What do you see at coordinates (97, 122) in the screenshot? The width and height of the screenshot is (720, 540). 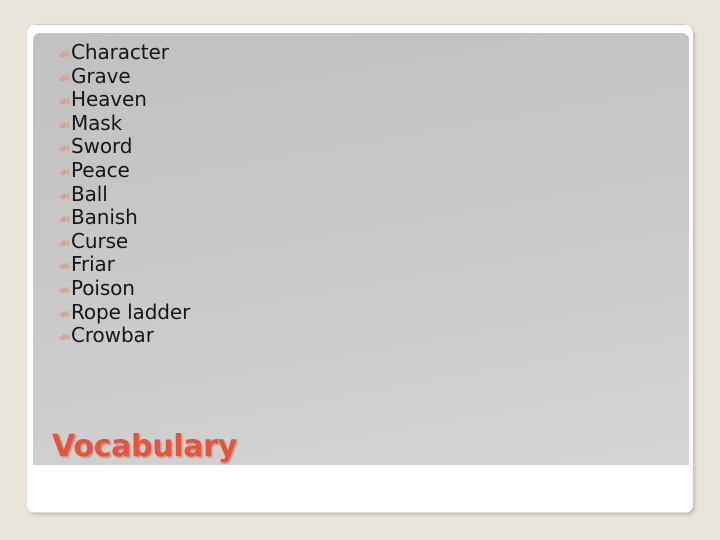 I see `list-item-label: Mask` at bounding box center [97, 122].